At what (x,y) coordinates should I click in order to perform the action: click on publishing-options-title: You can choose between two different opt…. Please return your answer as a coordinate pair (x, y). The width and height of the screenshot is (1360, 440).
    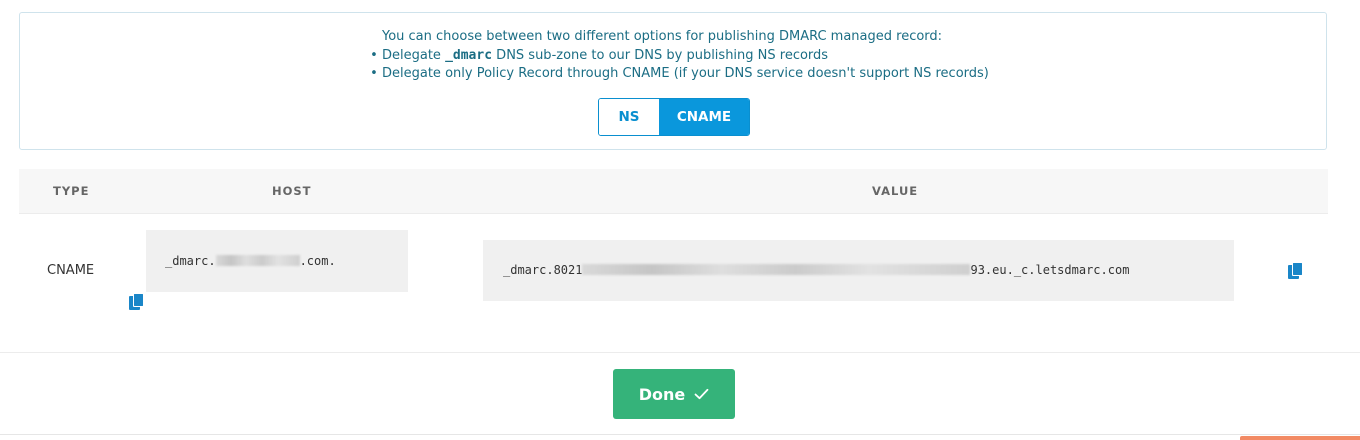
    Looking at the image, I should click on (662, 36).